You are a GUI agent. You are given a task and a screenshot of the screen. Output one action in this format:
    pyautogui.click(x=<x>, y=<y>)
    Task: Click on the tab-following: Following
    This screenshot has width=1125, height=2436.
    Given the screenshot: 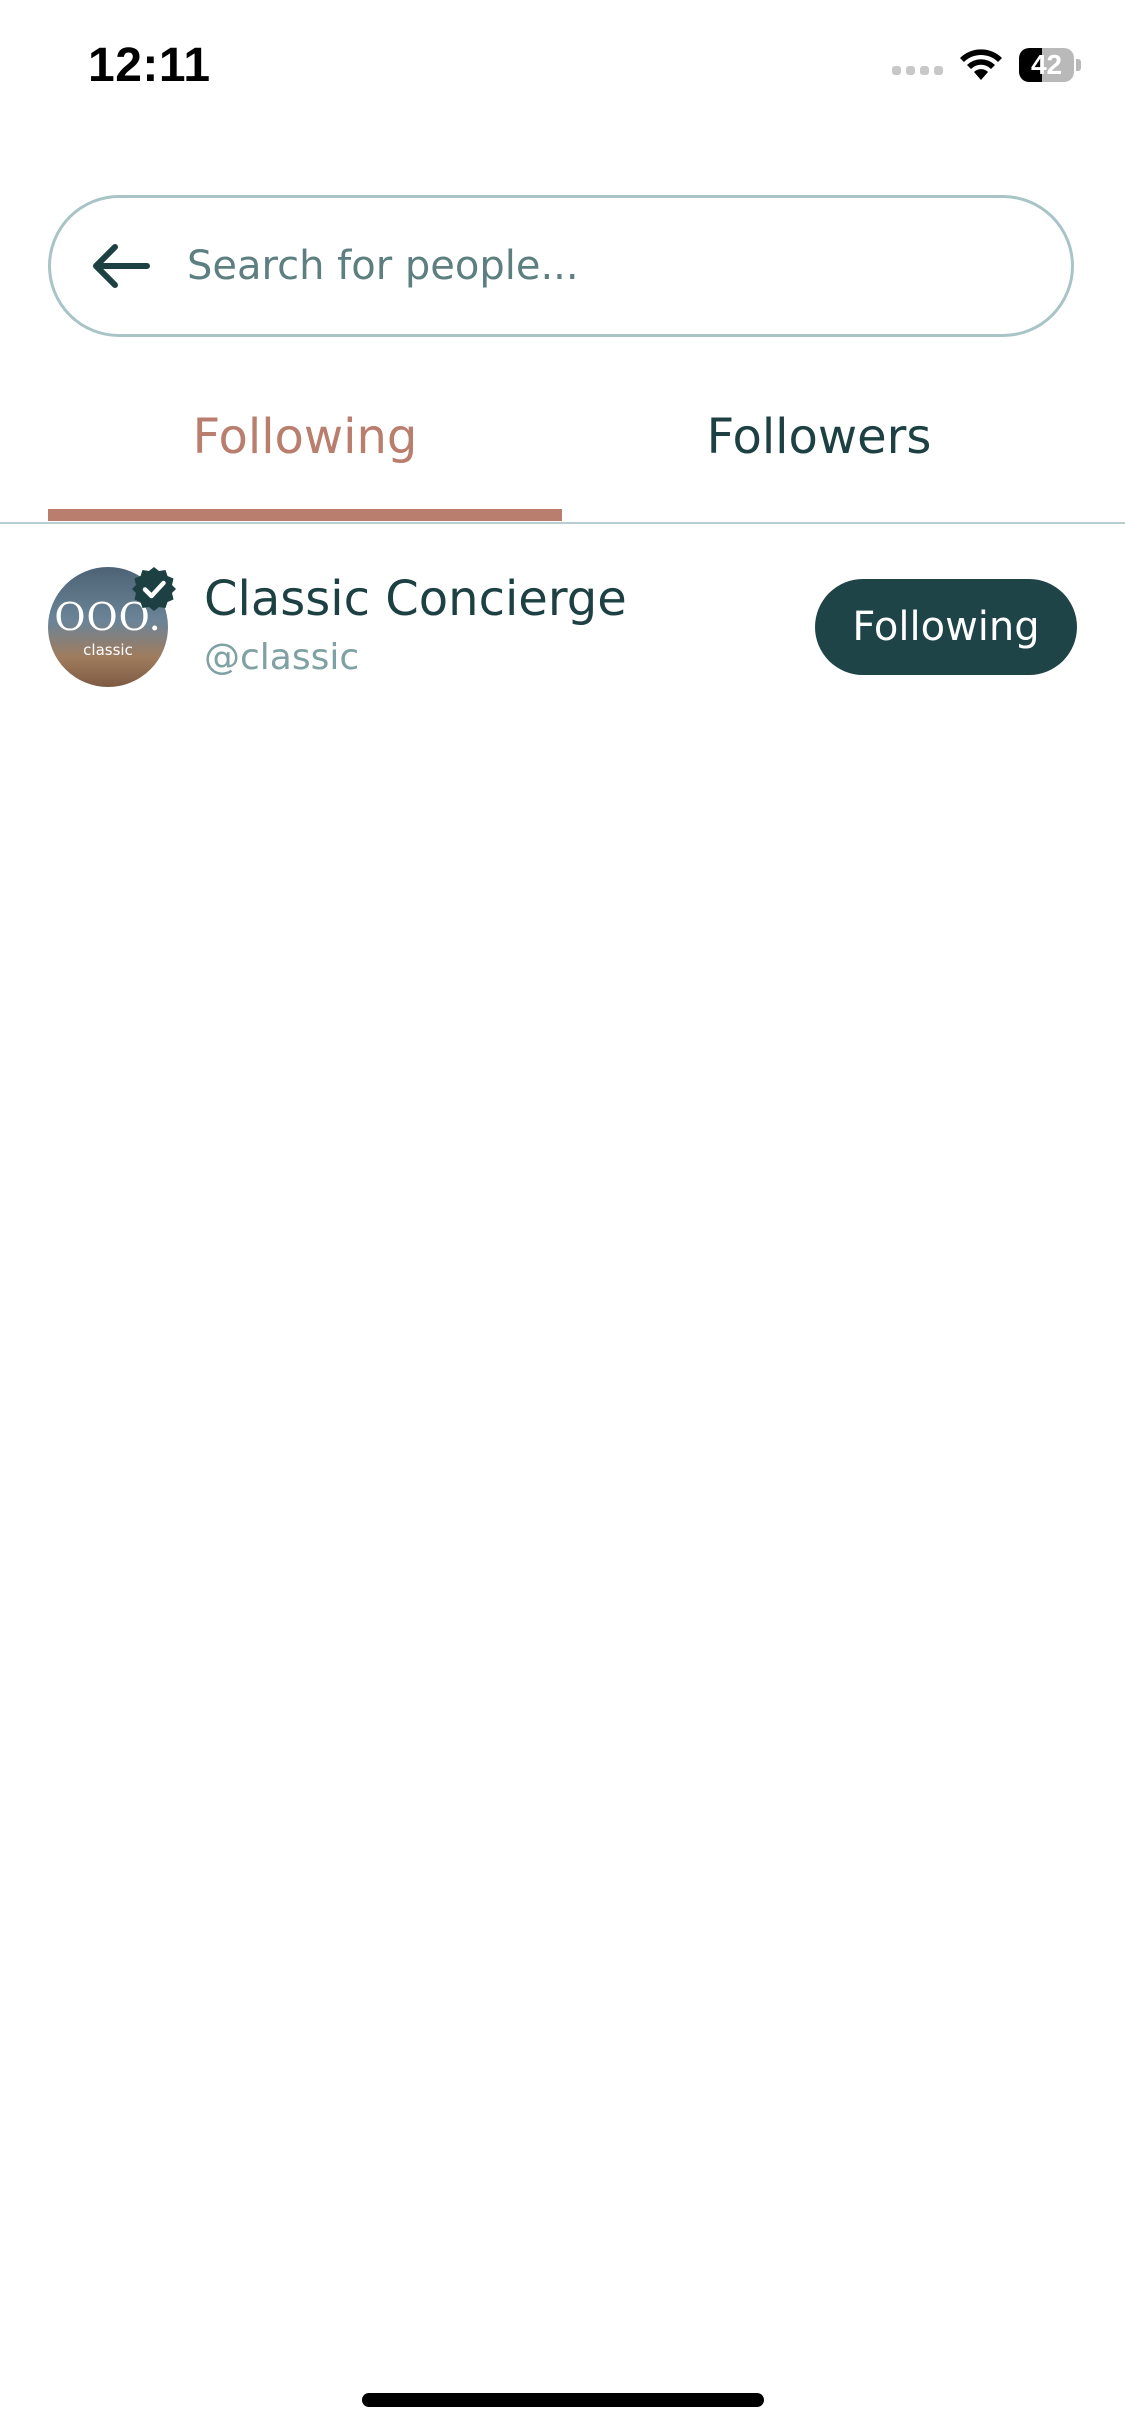 What is the action you would take?
    pyautogui.click(x=305, y=459)
    